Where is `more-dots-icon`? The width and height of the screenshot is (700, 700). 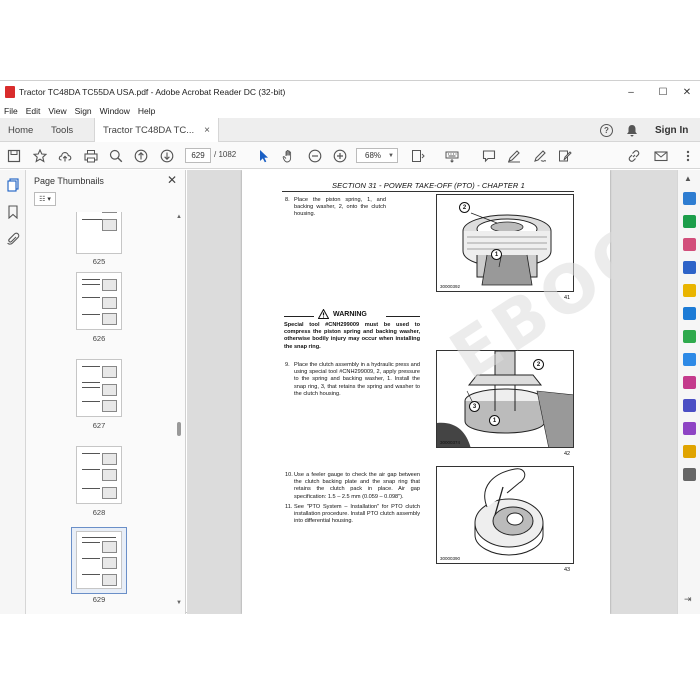
more-dots-icon is located at coordinates (688, 156).